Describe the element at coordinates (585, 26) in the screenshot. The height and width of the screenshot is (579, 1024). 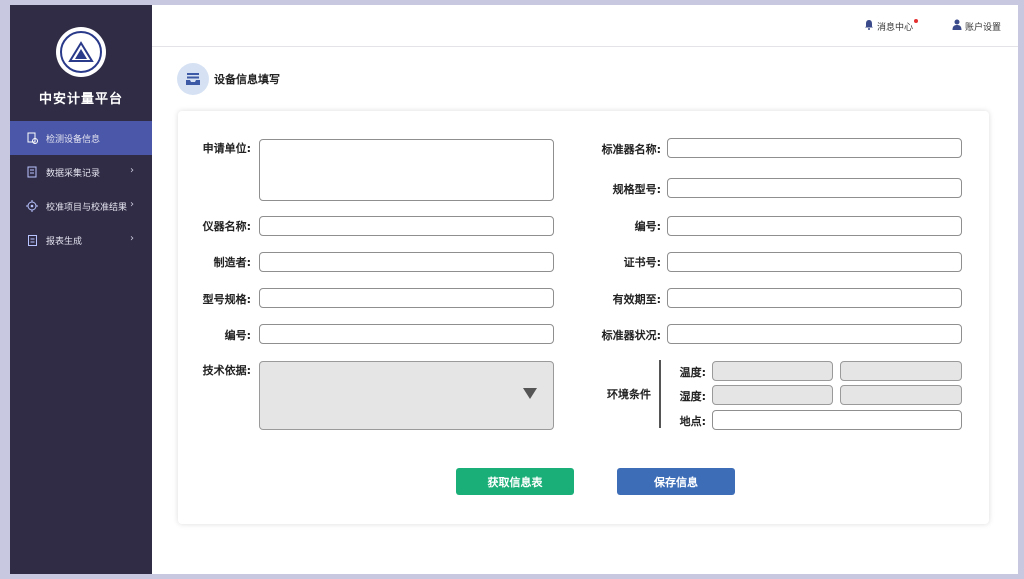
I see `top-bar: 消息中心 账户设置` at that location.